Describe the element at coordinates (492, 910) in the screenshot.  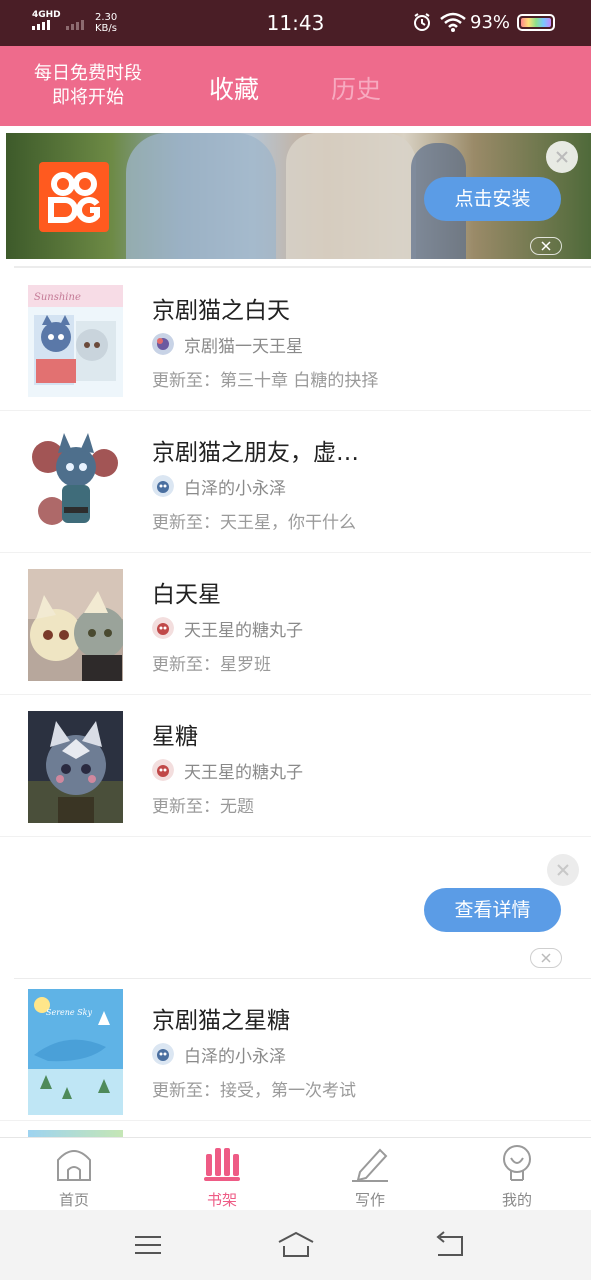
I see `view-details-button: 查看详情` at that location.